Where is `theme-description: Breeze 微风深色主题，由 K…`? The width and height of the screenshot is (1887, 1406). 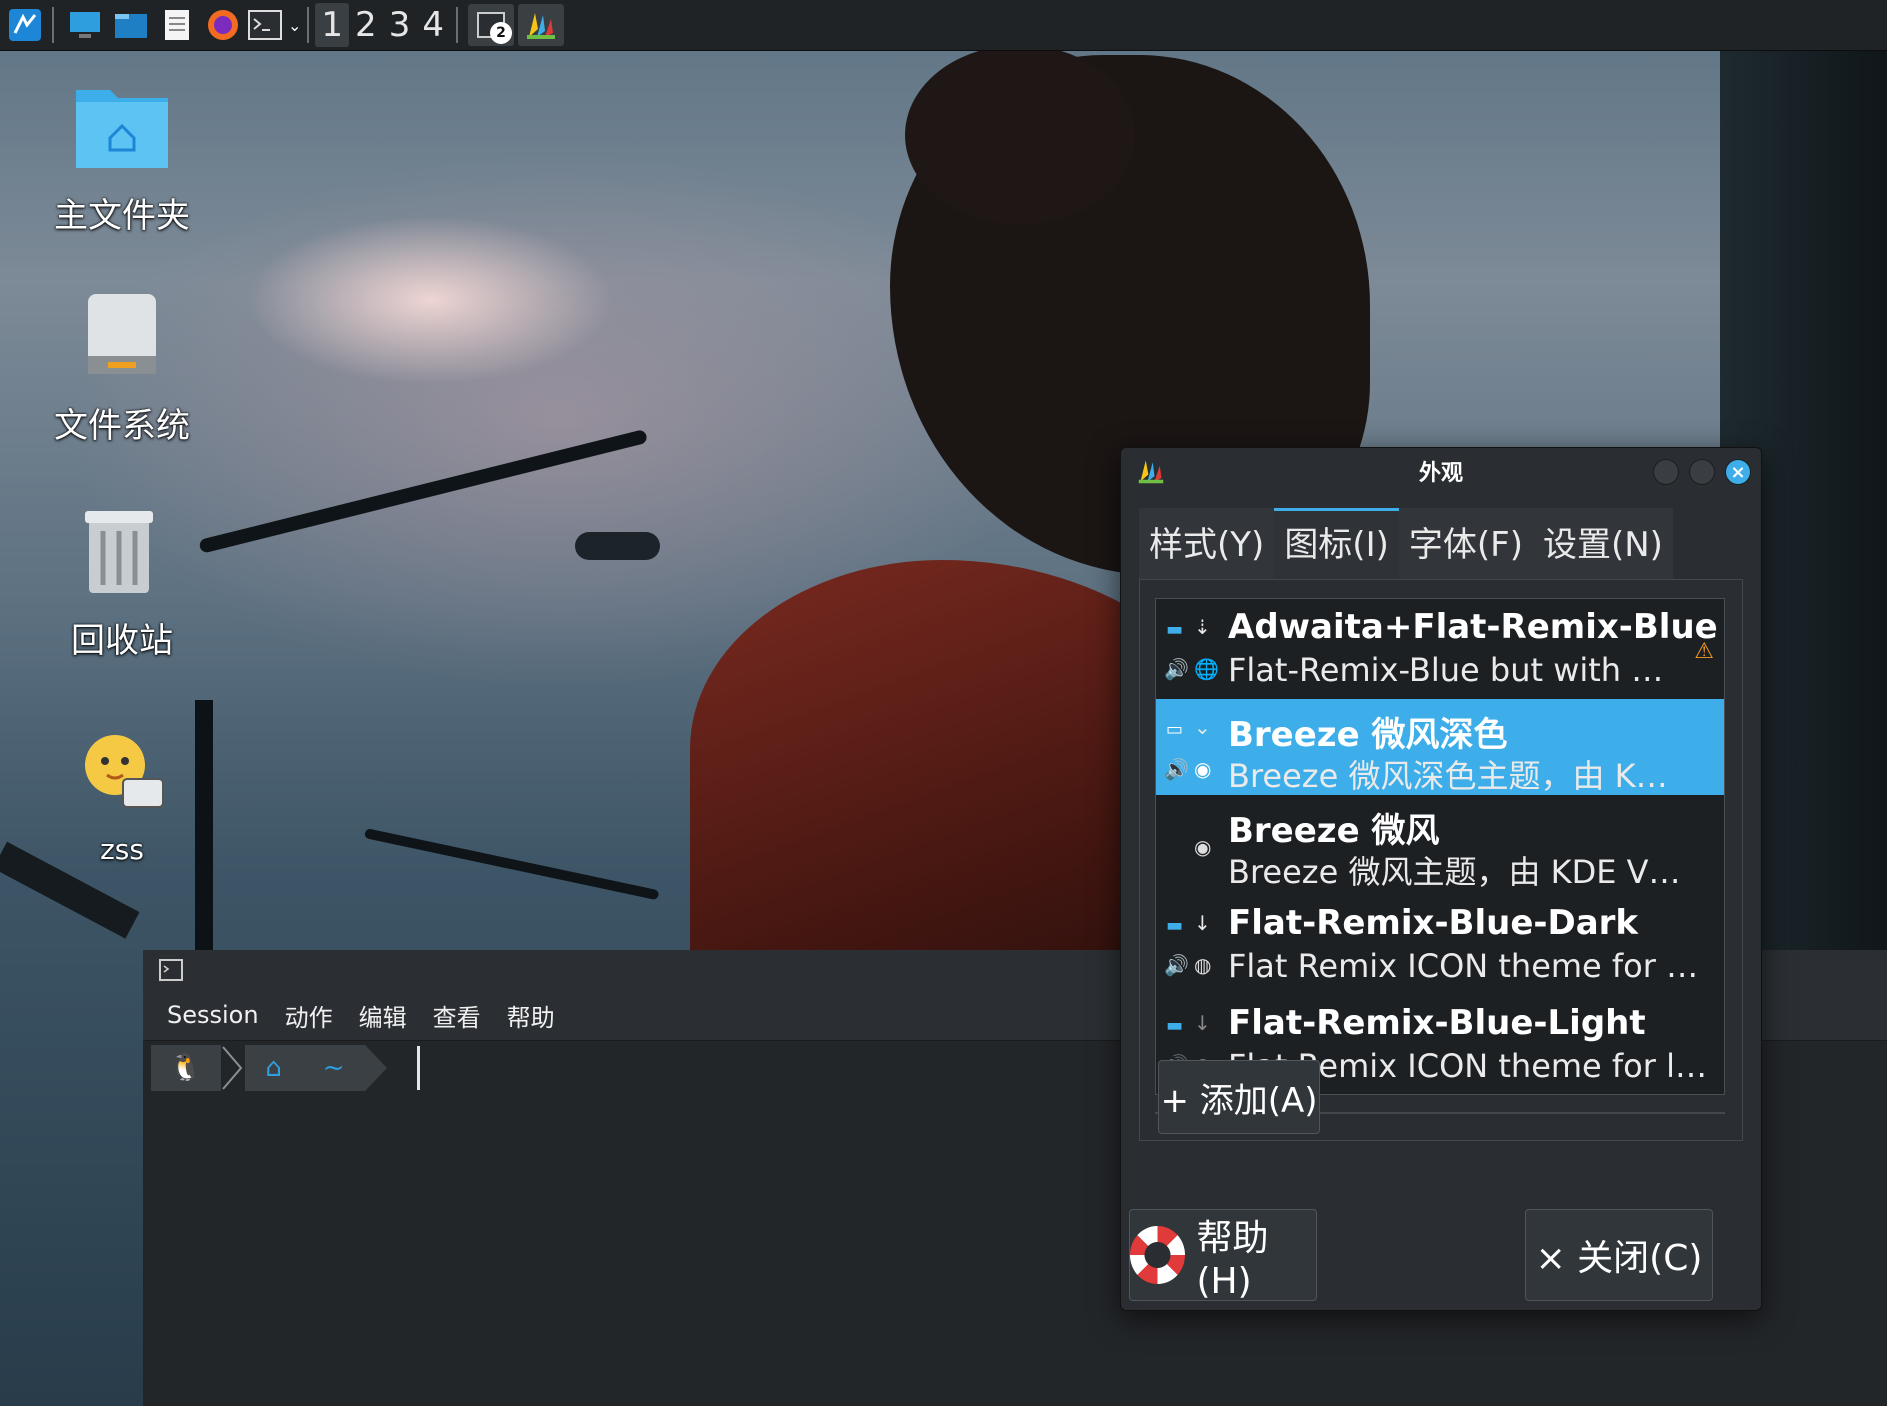 theme-description: Breeze 微风深色主题，由 K… is located at coordinates (1448, 776).